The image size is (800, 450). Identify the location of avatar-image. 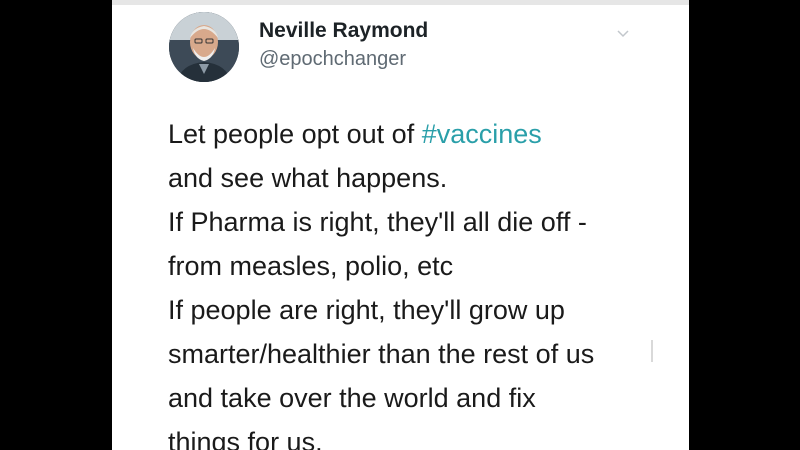
(204, 47).